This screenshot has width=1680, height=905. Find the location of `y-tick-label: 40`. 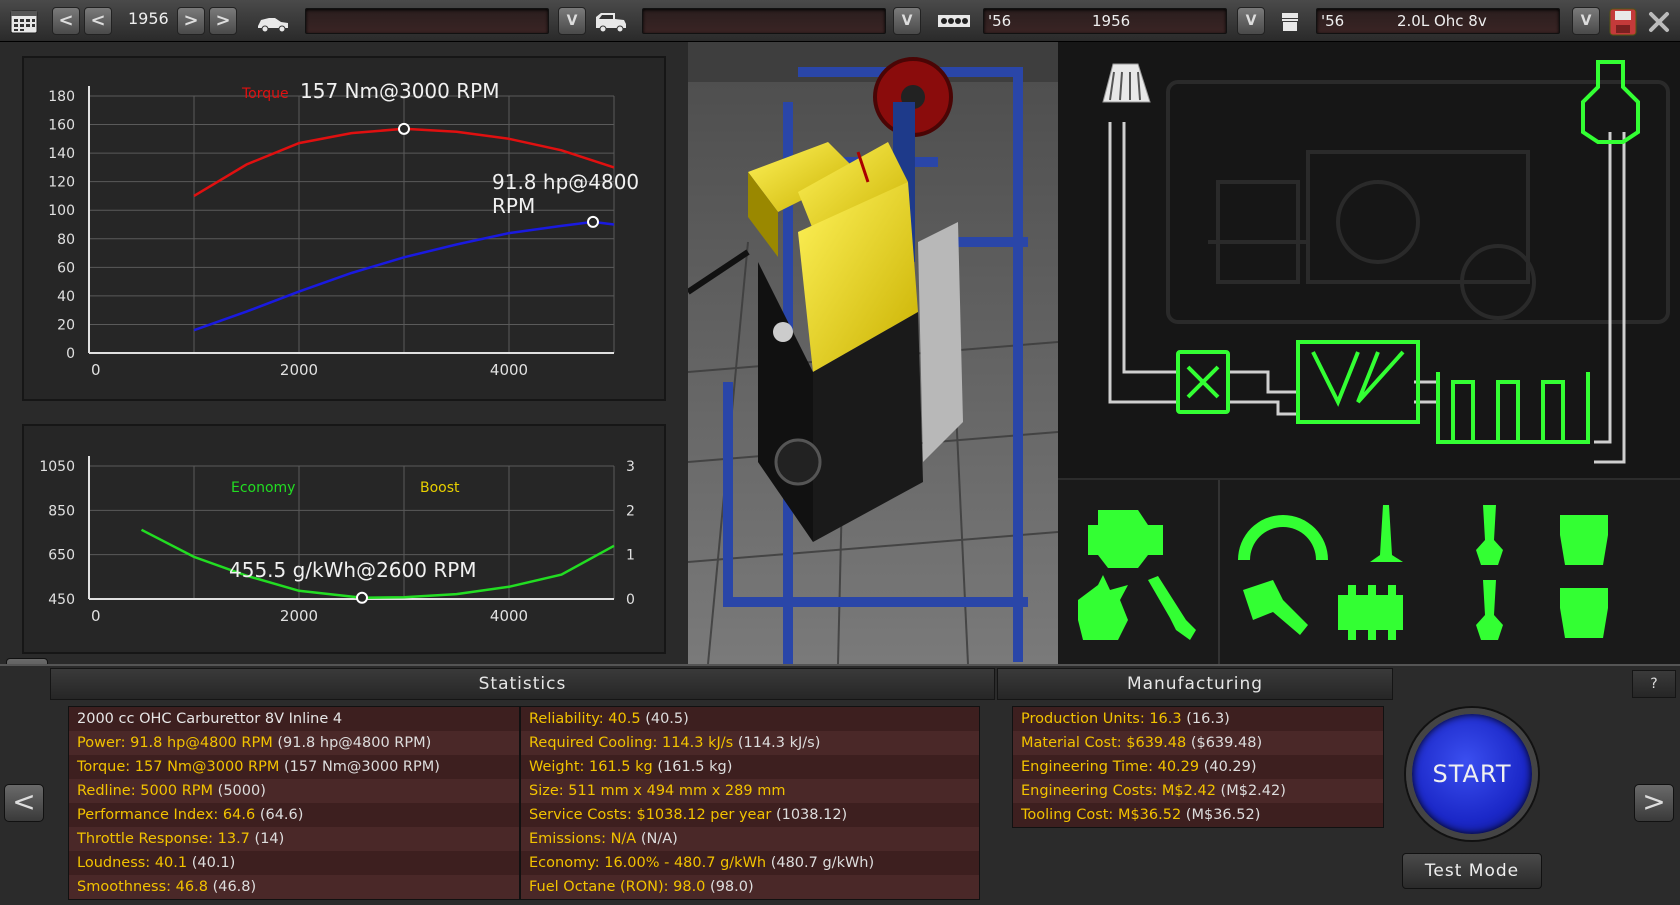

y-tick-label: 40 is located at coordinates (66, 297).